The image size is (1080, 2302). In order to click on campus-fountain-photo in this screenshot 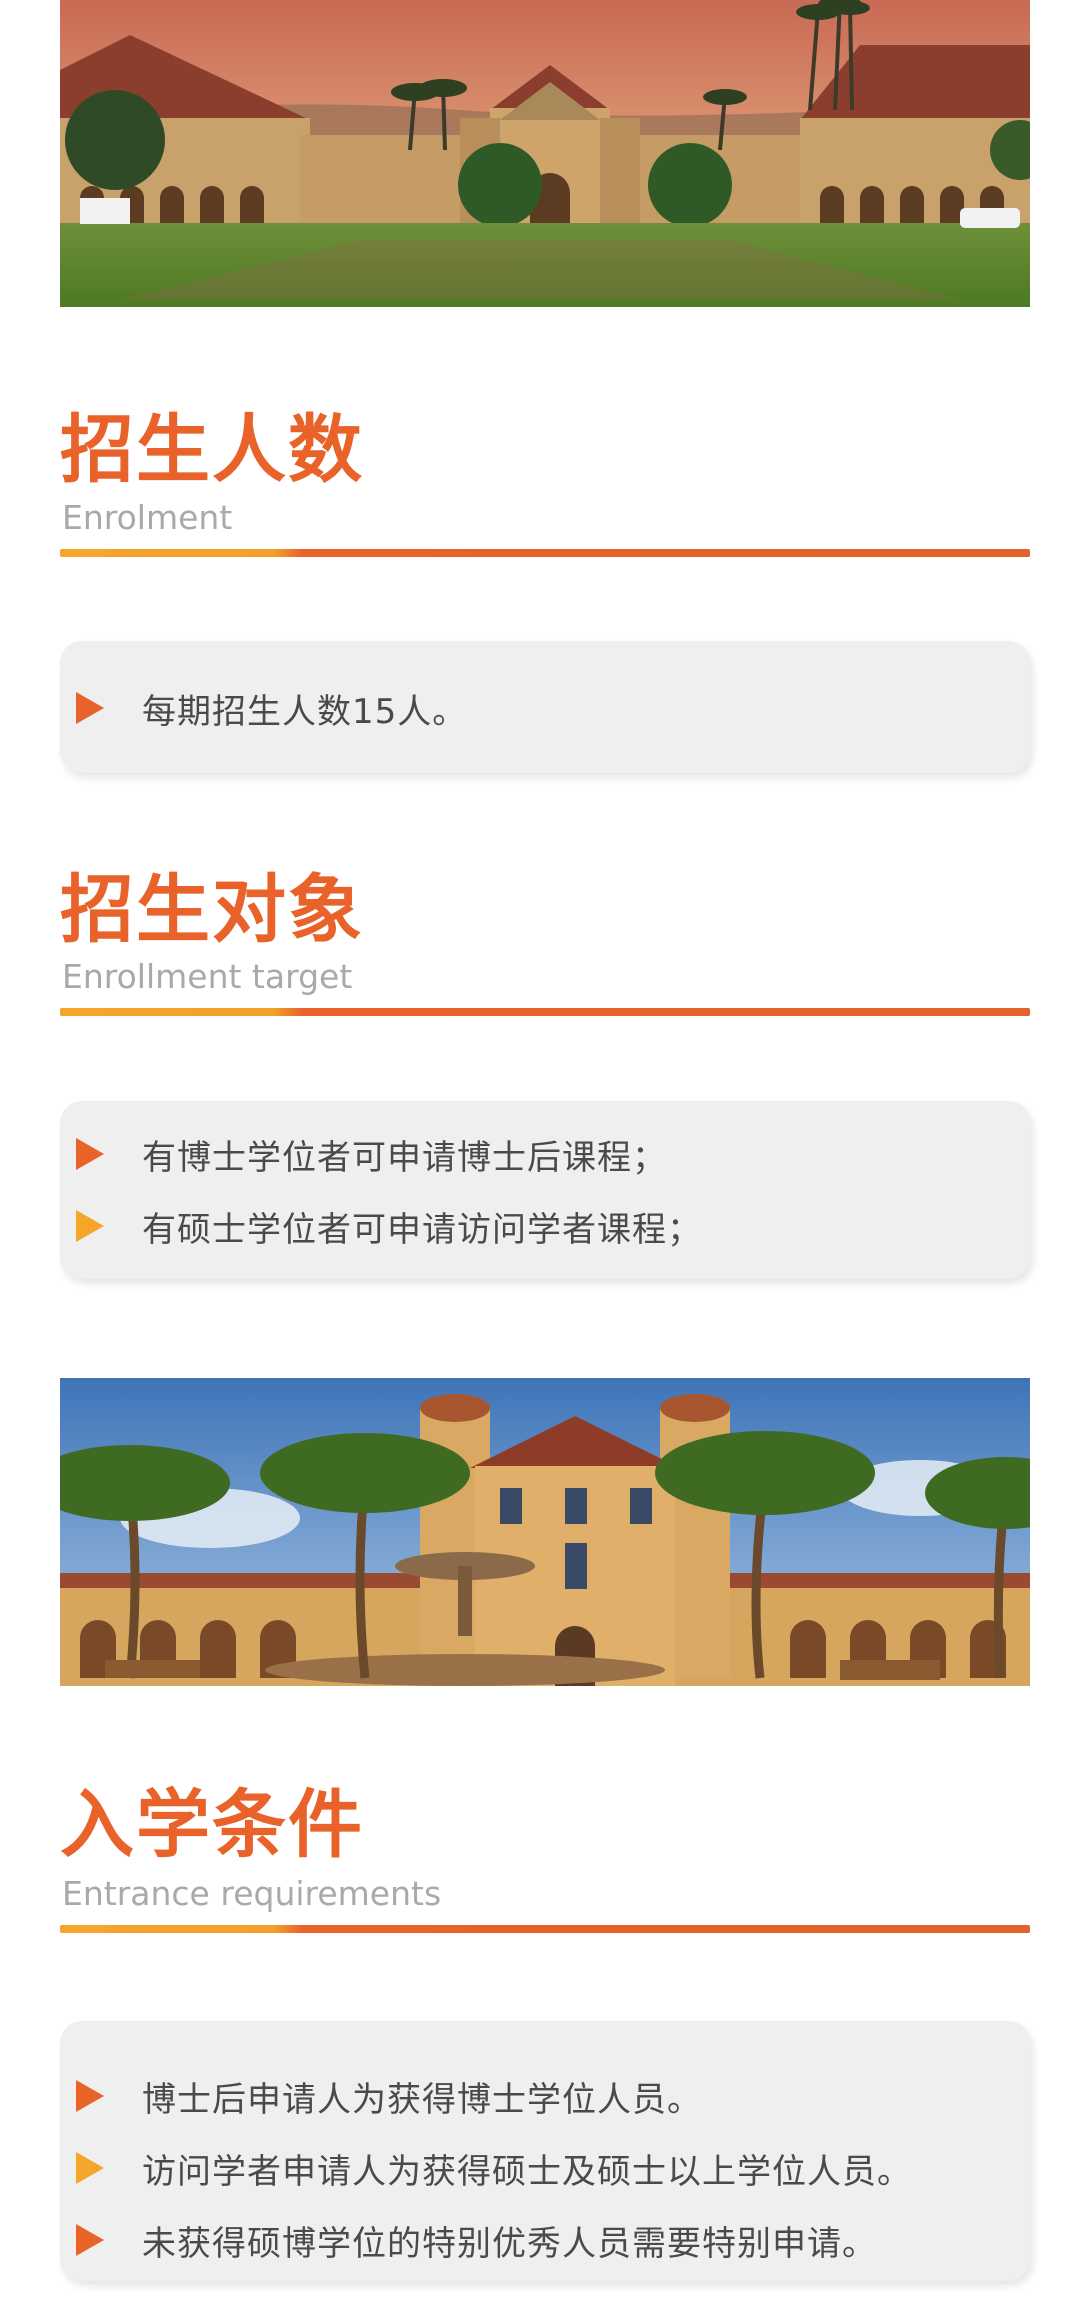, I will do `click(545, 1532)`.